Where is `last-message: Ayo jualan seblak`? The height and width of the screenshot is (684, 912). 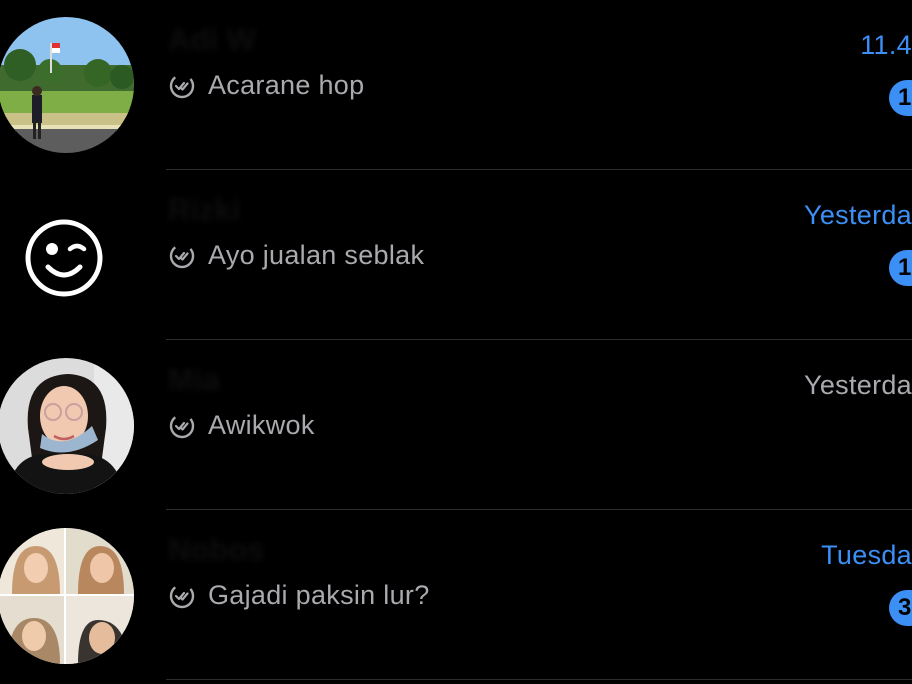 last-message: Ayo jualan seblak is located at coordinates (316, 255).